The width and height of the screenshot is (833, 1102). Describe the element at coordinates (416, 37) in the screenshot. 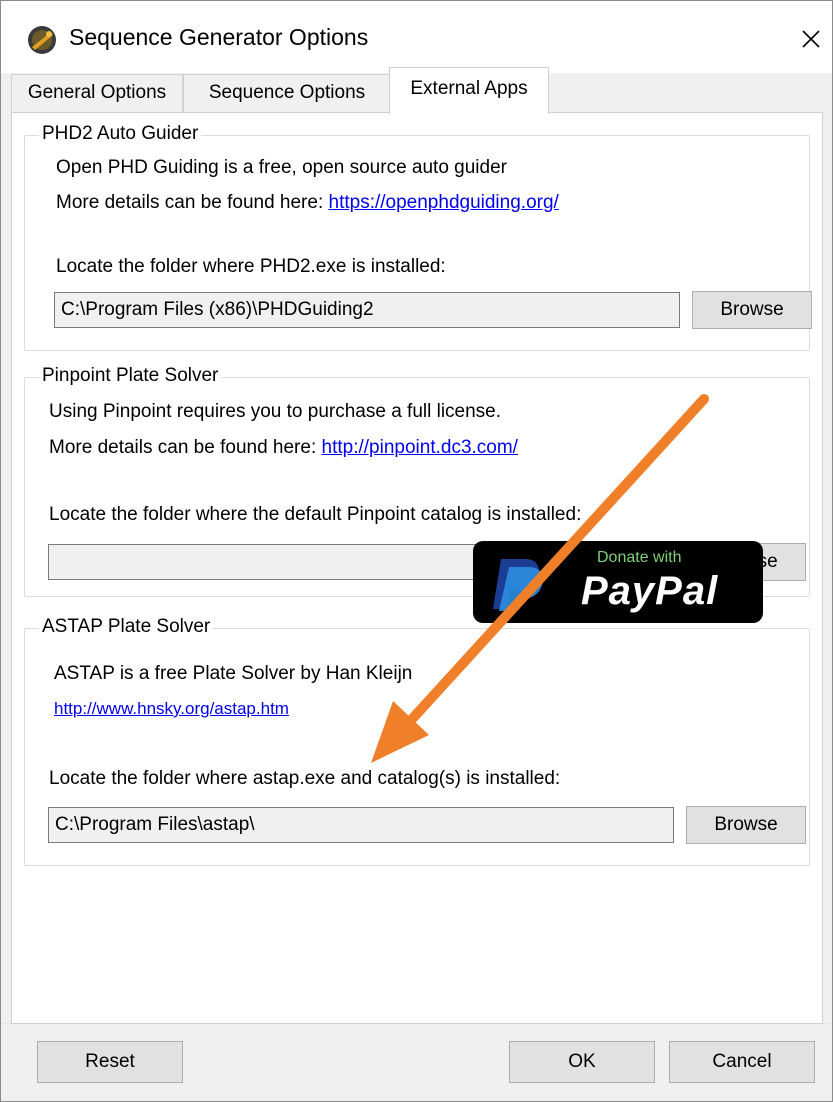

I see `title-bar: Sequence Generator Options` at that location.